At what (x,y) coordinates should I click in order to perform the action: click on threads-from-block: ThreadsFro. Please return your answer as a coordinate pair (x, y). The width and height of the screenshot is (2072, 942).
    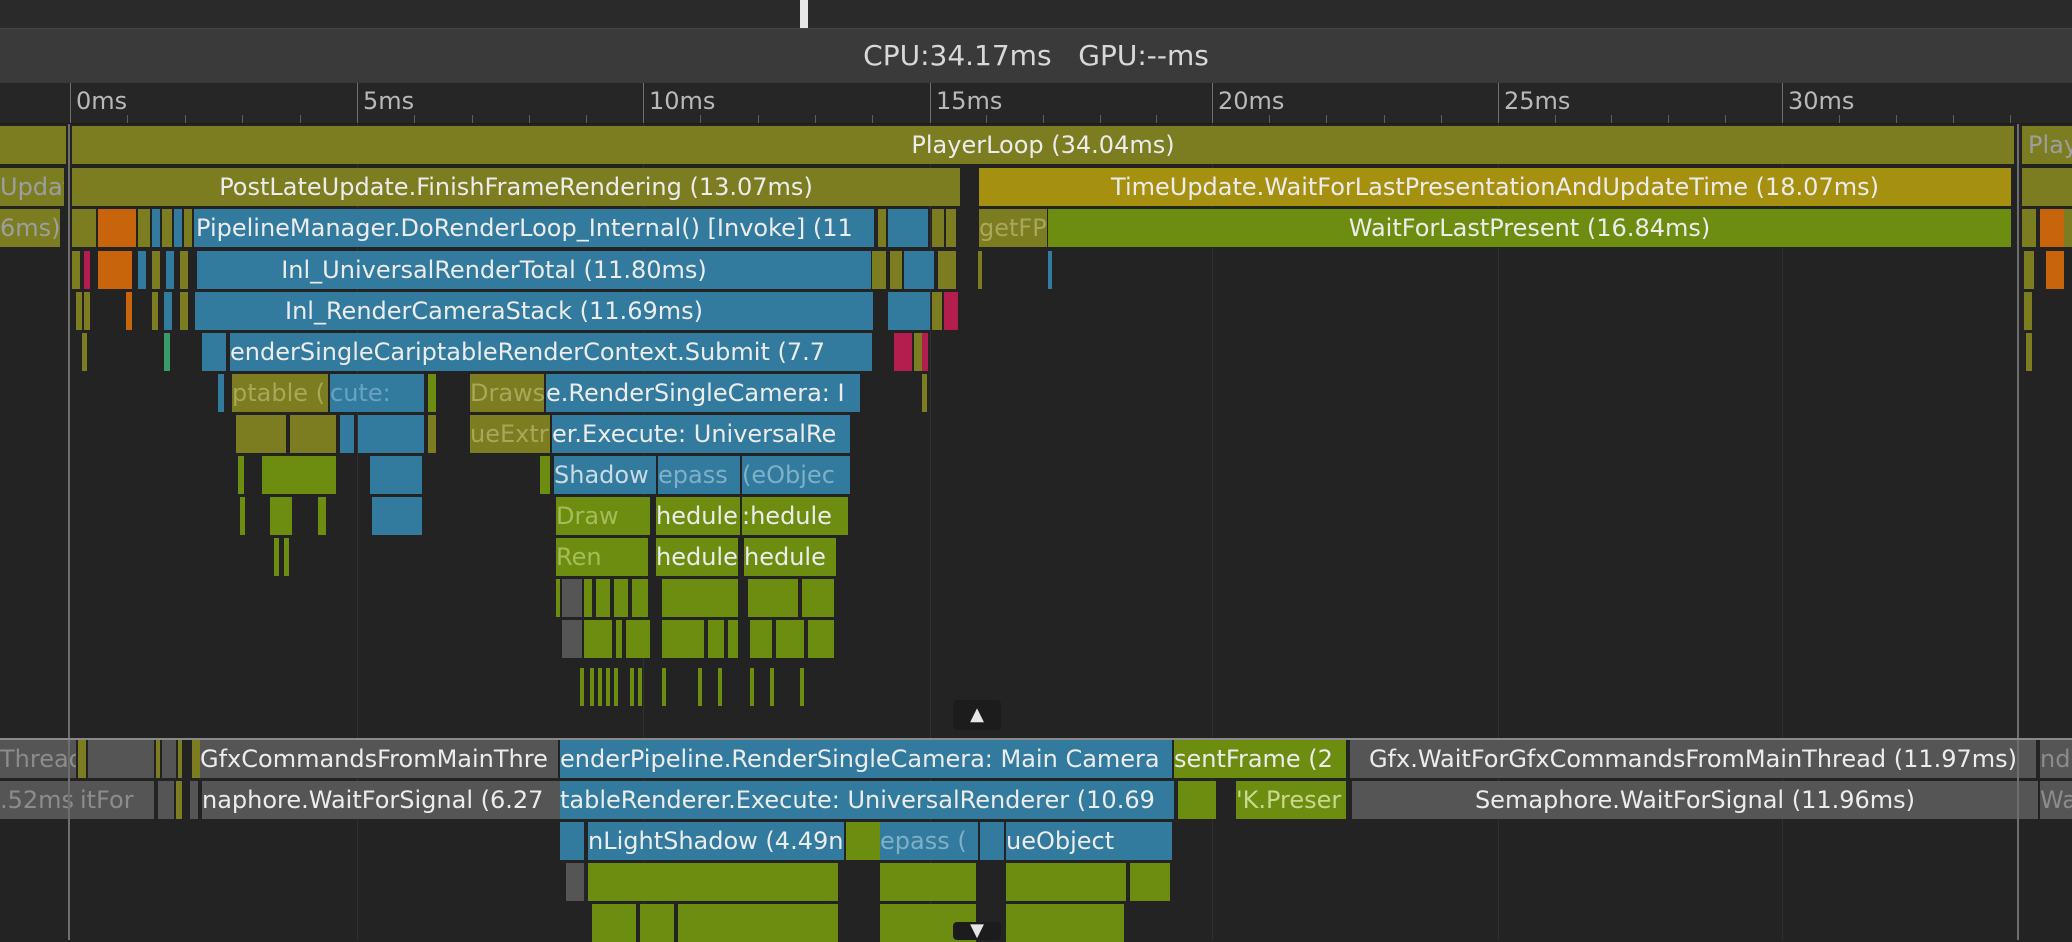
    Looking at the image, I should click on (38, 759).